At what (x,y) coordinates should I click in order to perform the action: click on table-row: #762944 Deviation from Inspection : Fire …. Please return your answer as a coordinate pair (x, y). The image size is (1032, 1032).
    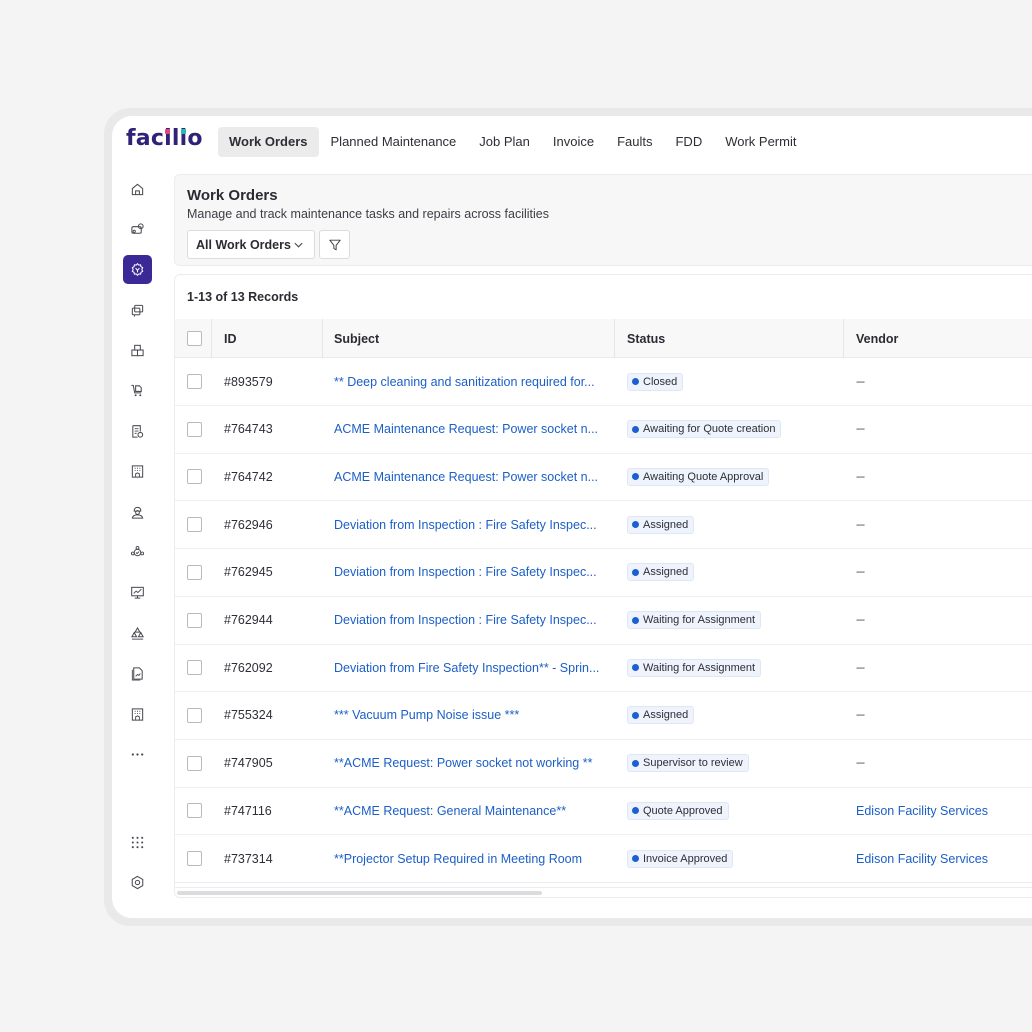
    Looking at the image, I should click on (603, 621).